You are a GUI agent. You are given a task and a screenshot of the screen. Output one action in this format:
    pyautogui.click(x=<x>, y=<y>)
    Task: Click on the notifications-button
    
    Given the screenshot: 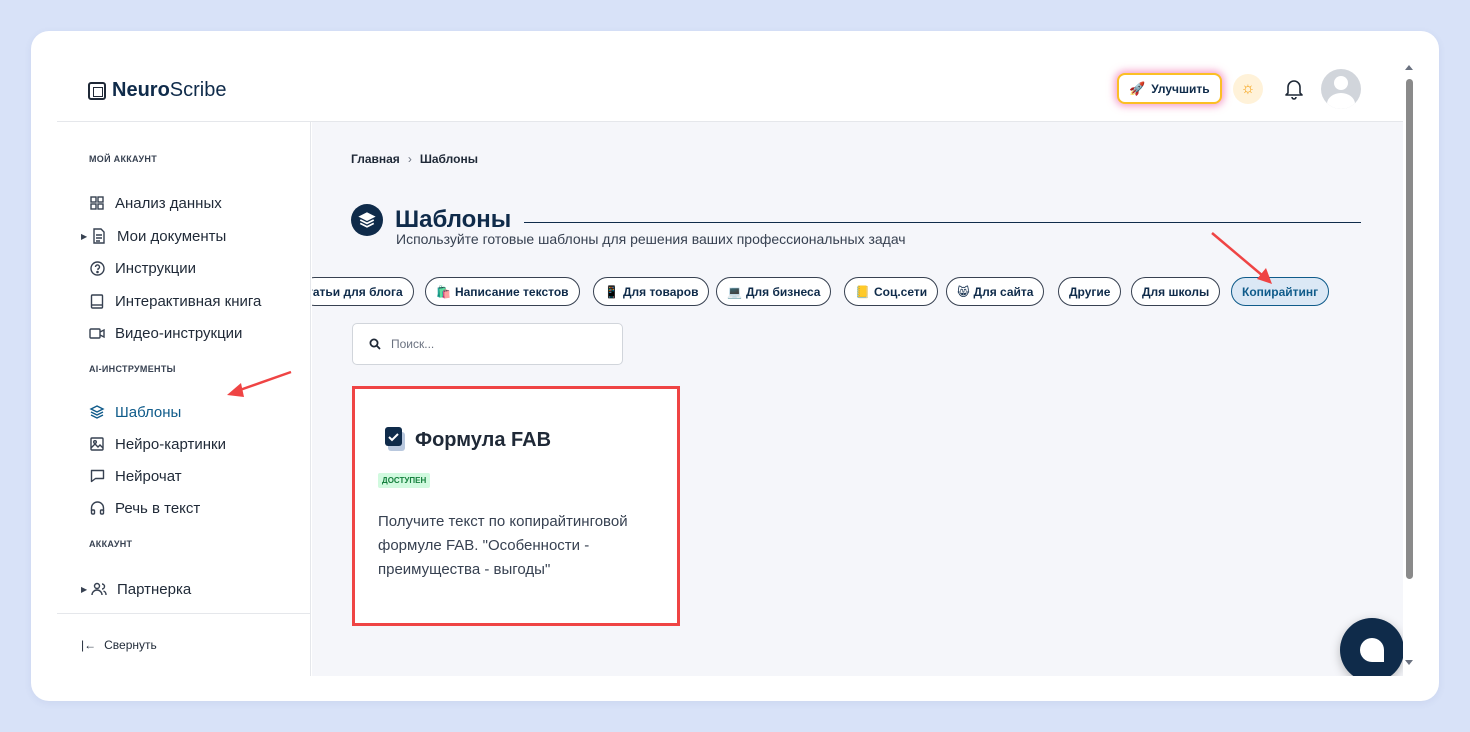 What is the action you would take?
    pyautogui.click(x=1294, y=89)
    